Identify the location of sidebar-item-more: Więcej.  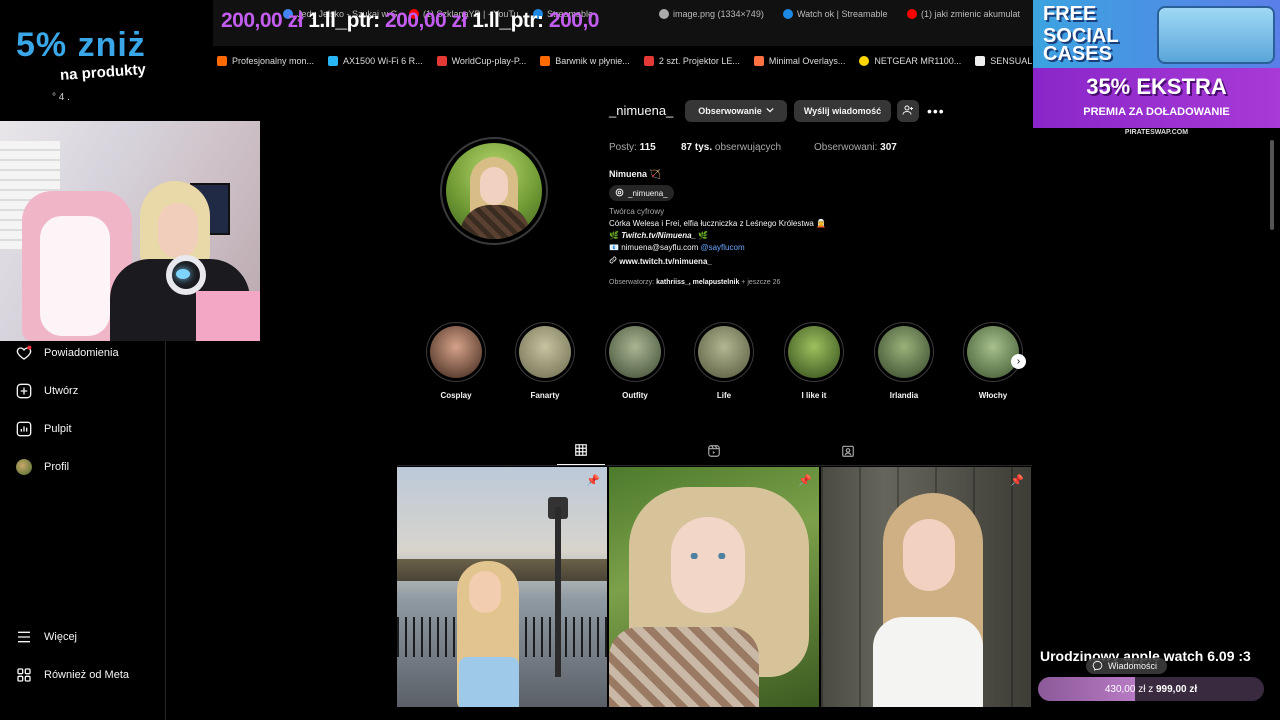
(46, 637).